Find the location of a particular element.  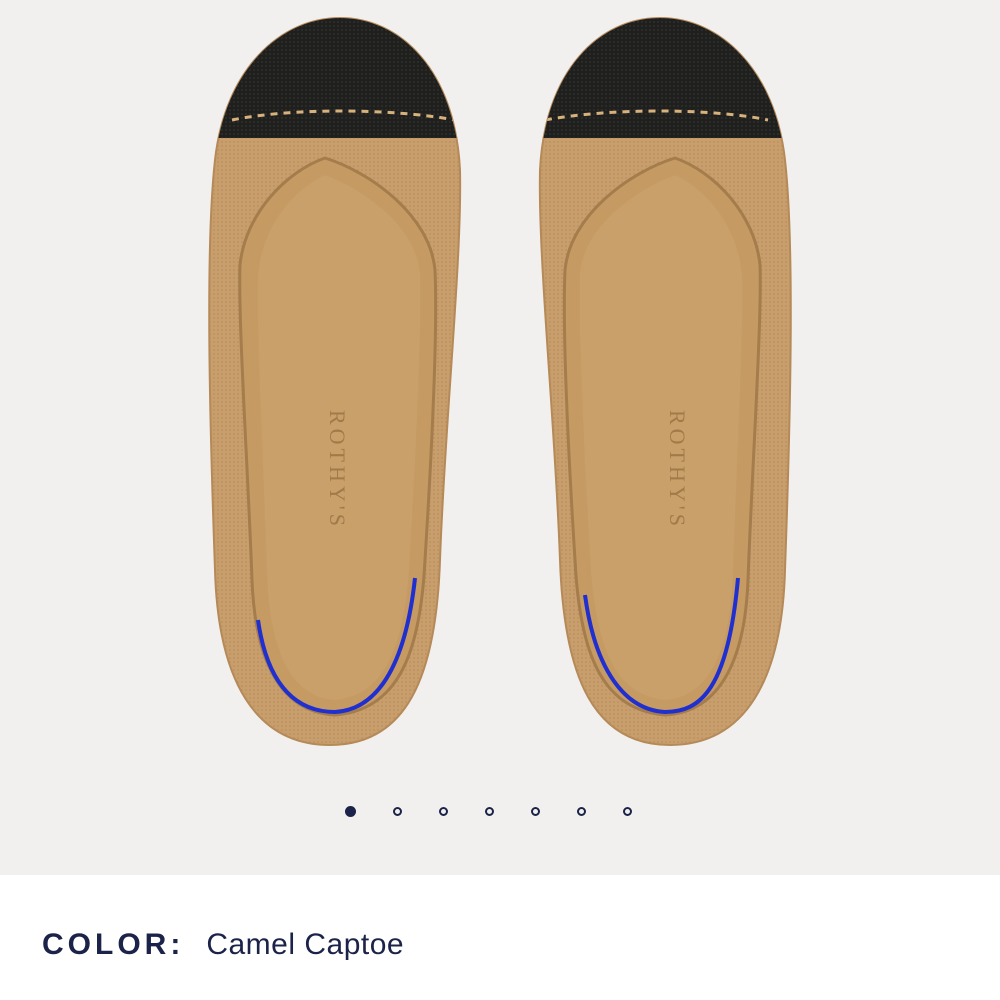

color-value: Camel Captoe is located at coordinates (305, 944).